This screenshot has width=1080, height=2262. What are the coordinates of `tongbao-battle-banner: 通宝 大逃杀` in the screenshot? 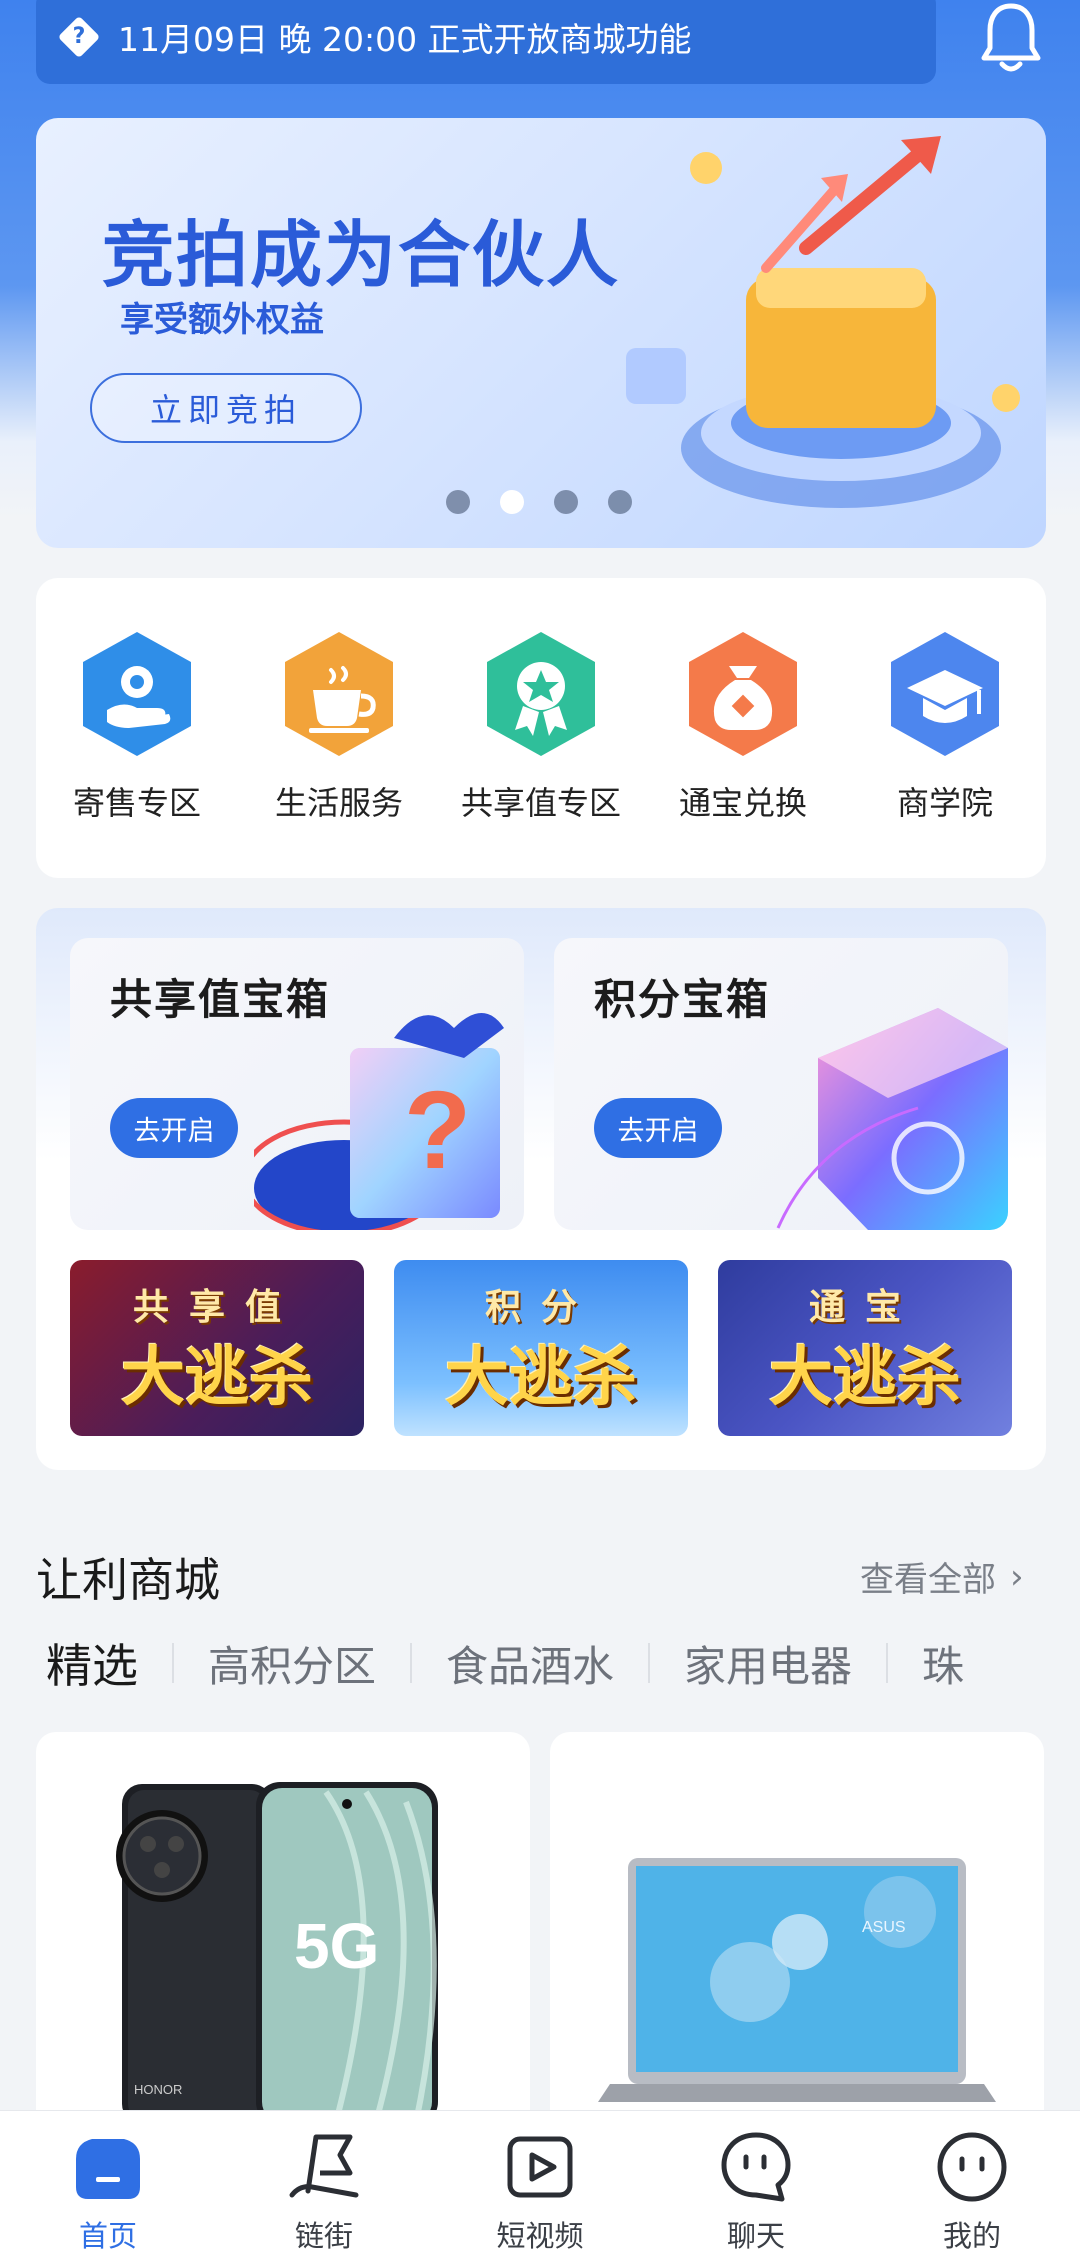 It's located at (865, 1348).